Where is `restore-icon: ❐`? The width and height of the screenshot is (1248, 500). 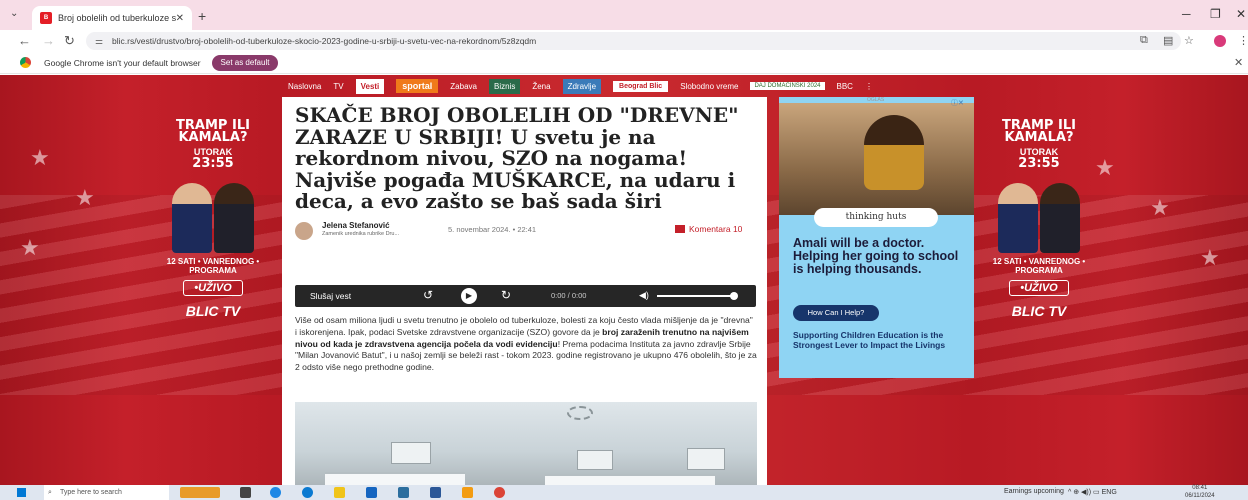 restore-icon: ❐ is located at coordinates (1215, 14).